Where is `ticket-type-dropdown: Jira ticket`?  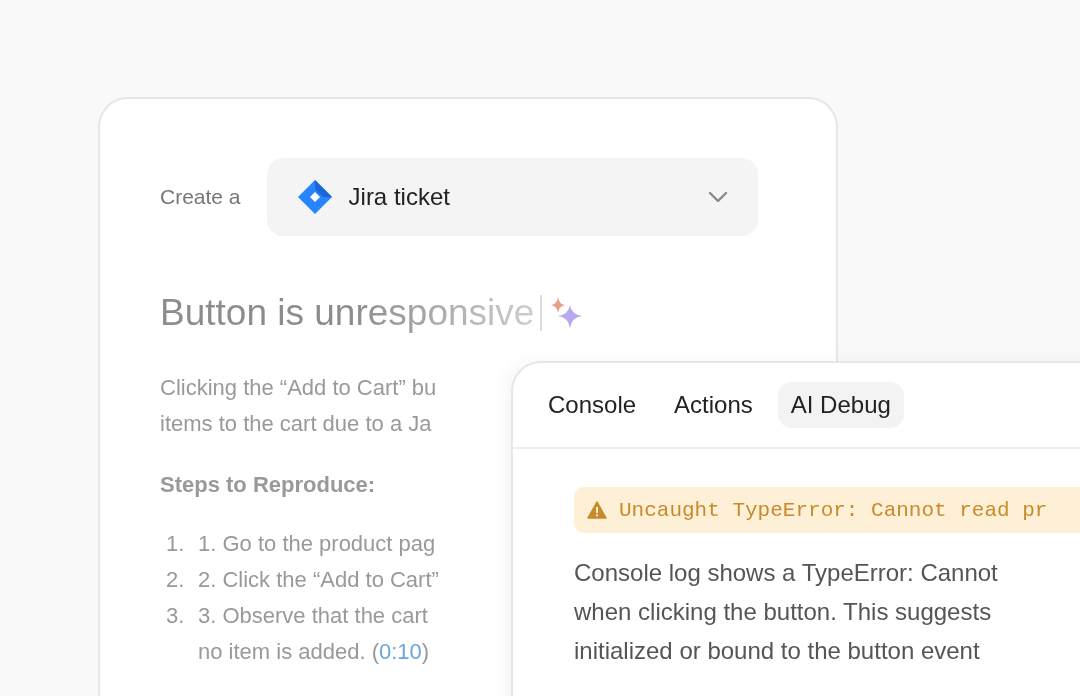 ticket-type-dropdown: Jira ticket is located at coordinates (512, 197).